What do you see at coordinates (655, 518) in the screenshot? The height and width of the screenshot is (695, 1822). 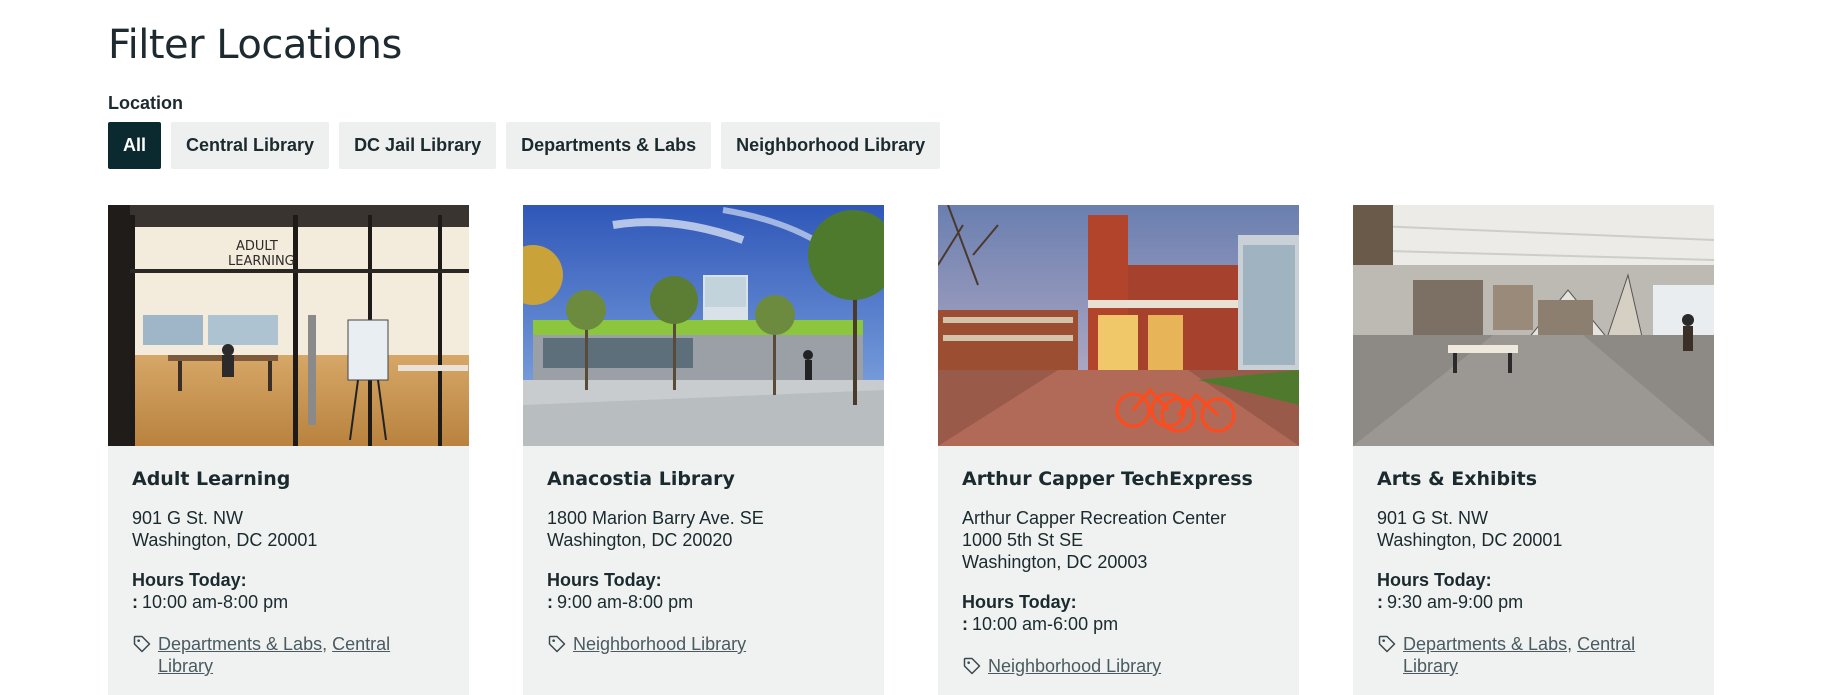 I see `address-line: 1800 Marion Barry Ave. SE` at bounding box center [655, 518].